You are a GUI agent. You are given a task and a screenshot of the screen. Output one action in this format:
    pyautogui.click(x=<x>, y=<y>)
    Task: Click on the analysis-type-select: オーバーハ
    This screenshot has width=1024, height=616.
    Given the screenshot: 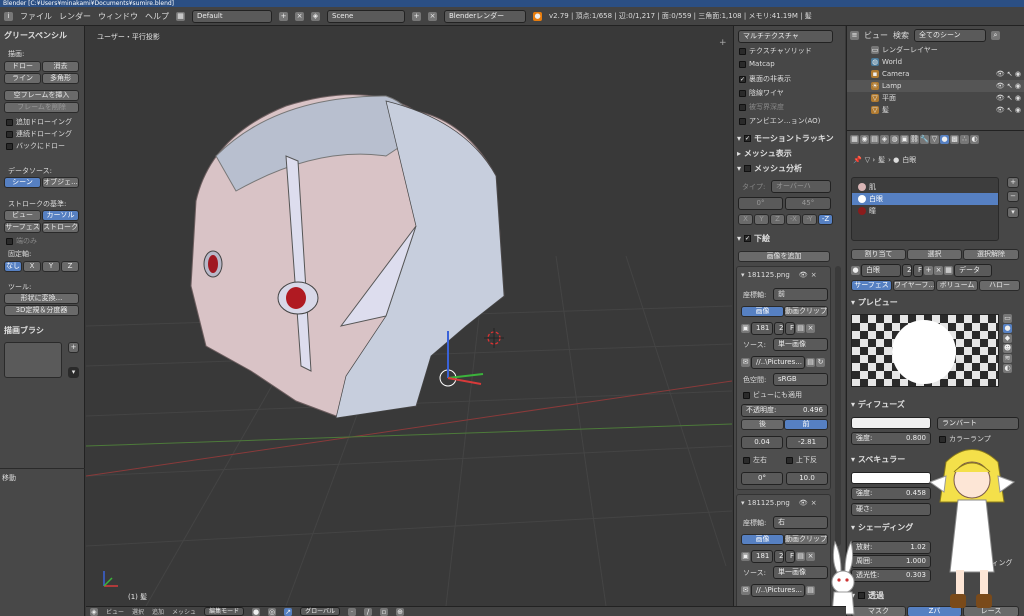 What is the action you would take?
    pyautogui.click(x=801, y=186)
    